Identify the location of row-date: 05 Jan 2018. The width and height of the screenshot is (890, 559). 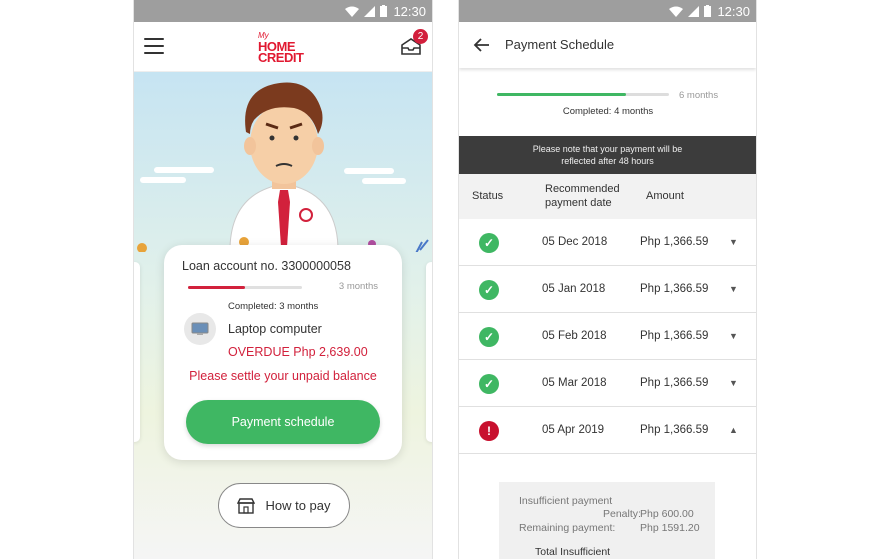
(574, 289).